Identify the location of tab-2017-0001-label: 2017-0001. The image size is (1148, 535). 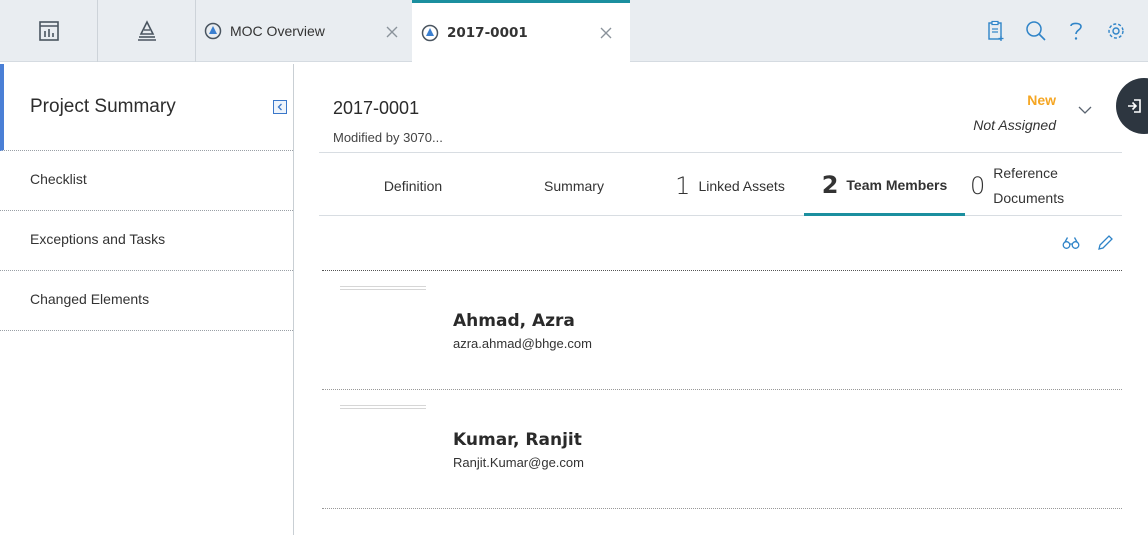
(487, 32).